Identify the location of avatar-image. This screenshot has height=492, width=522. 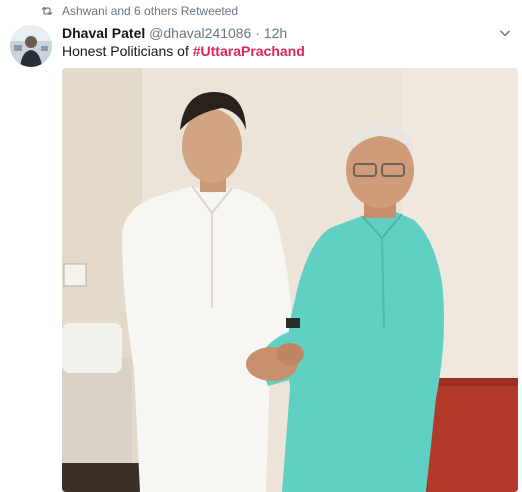
(31, 46).